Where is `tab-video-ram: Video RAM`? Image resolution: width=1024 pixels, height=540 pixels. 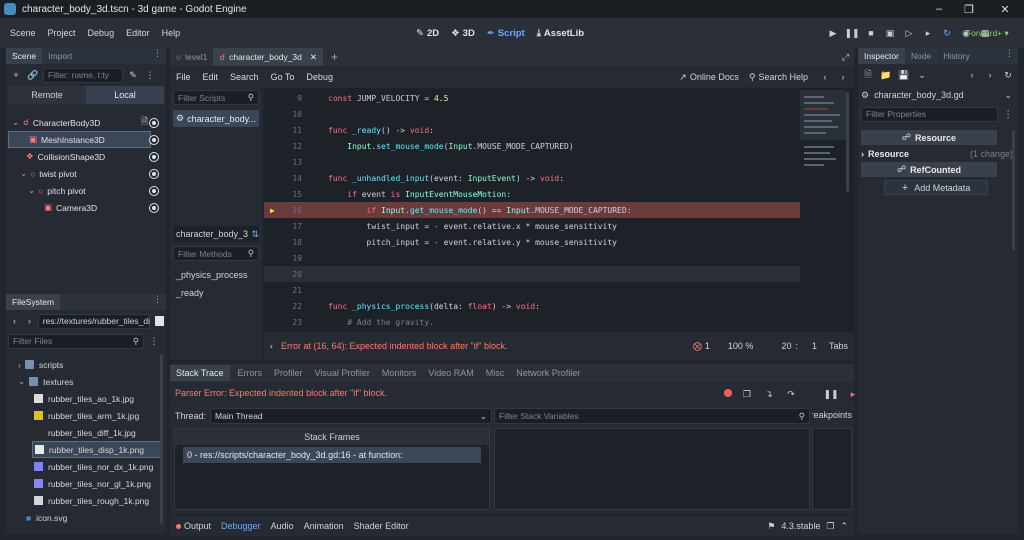 tab-video-ram: Video RAM is located at coordinates (450, 373).